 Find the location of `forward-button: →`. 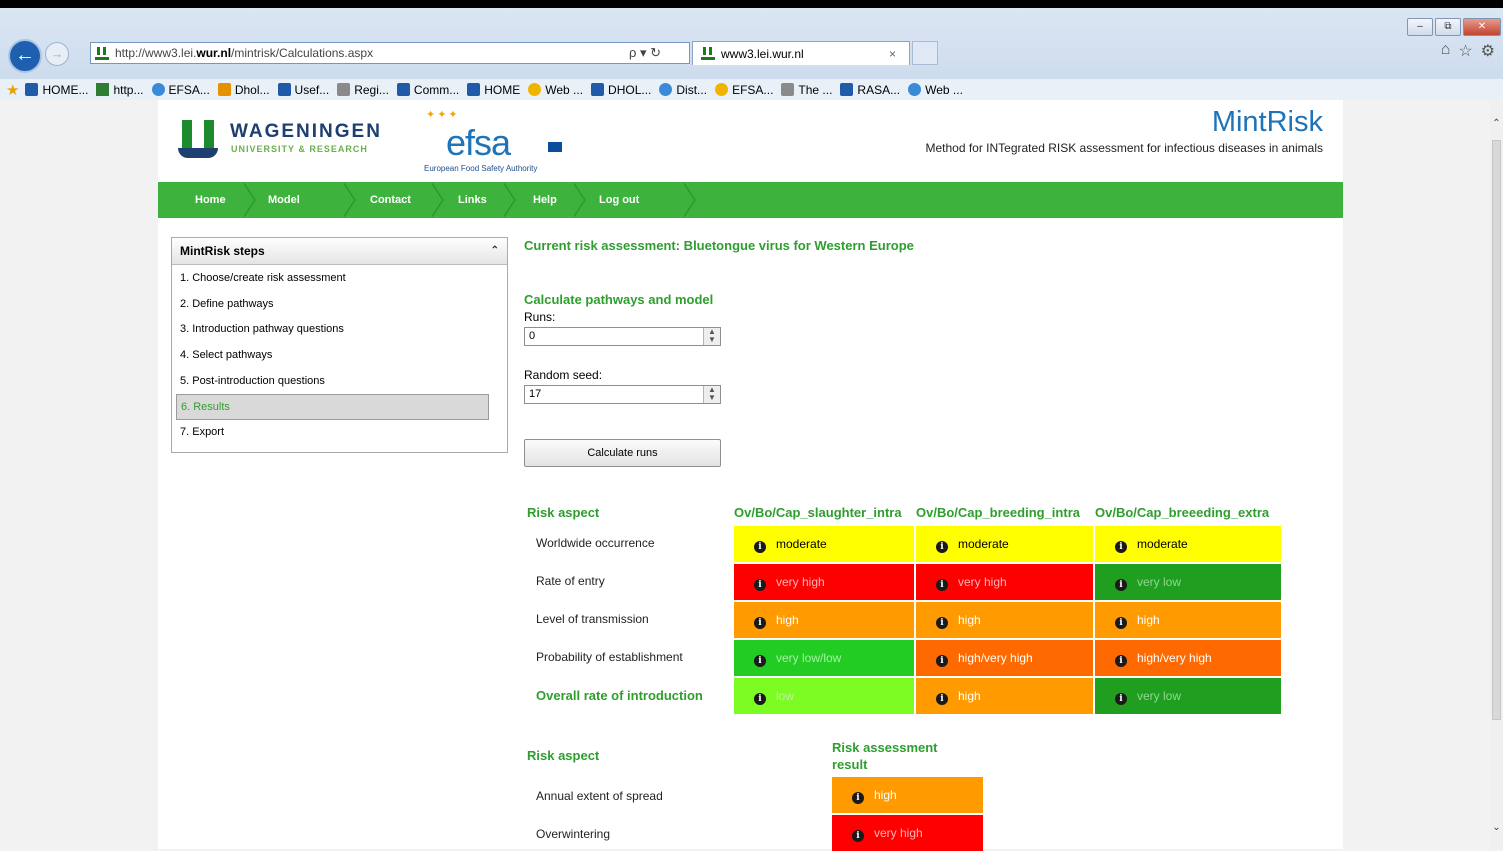

forward-button: → is located at coordinates (57, 54).